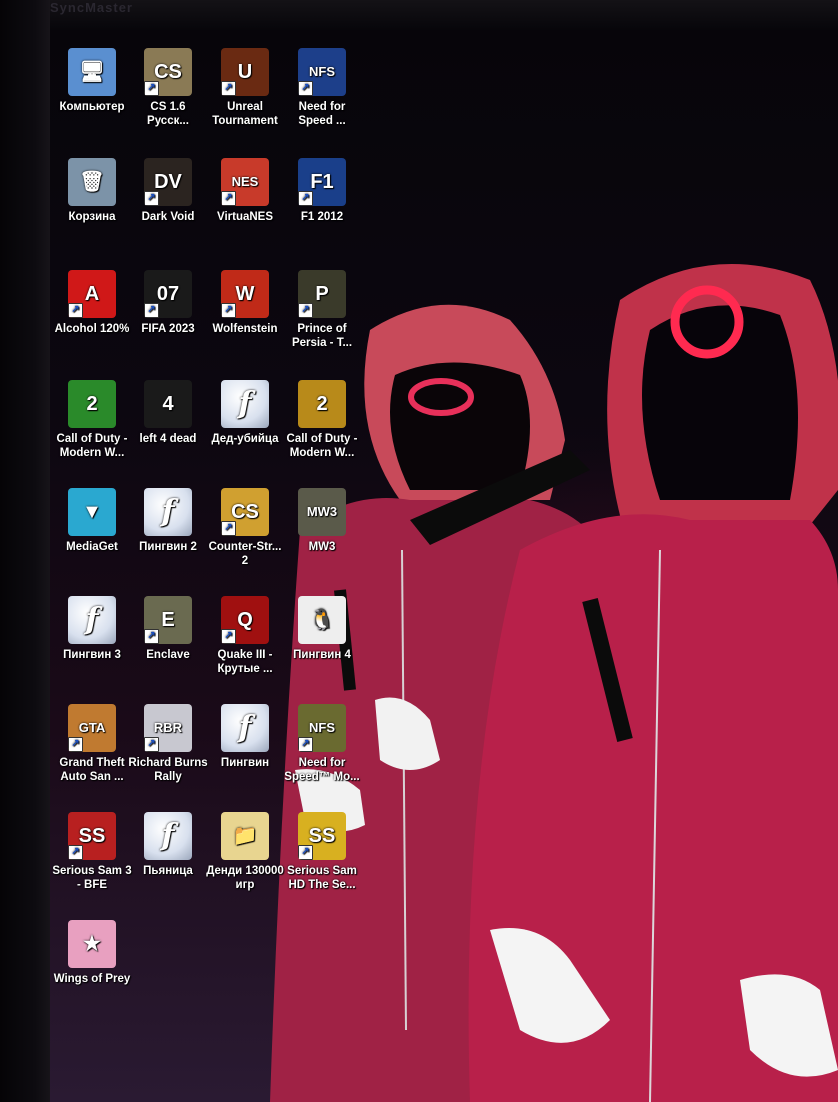 This screenshot has height=1102, width=838. Describe the element at coordinates (245, 620) in the screenshot. I see `quake-icon: Q ↗` at that location.